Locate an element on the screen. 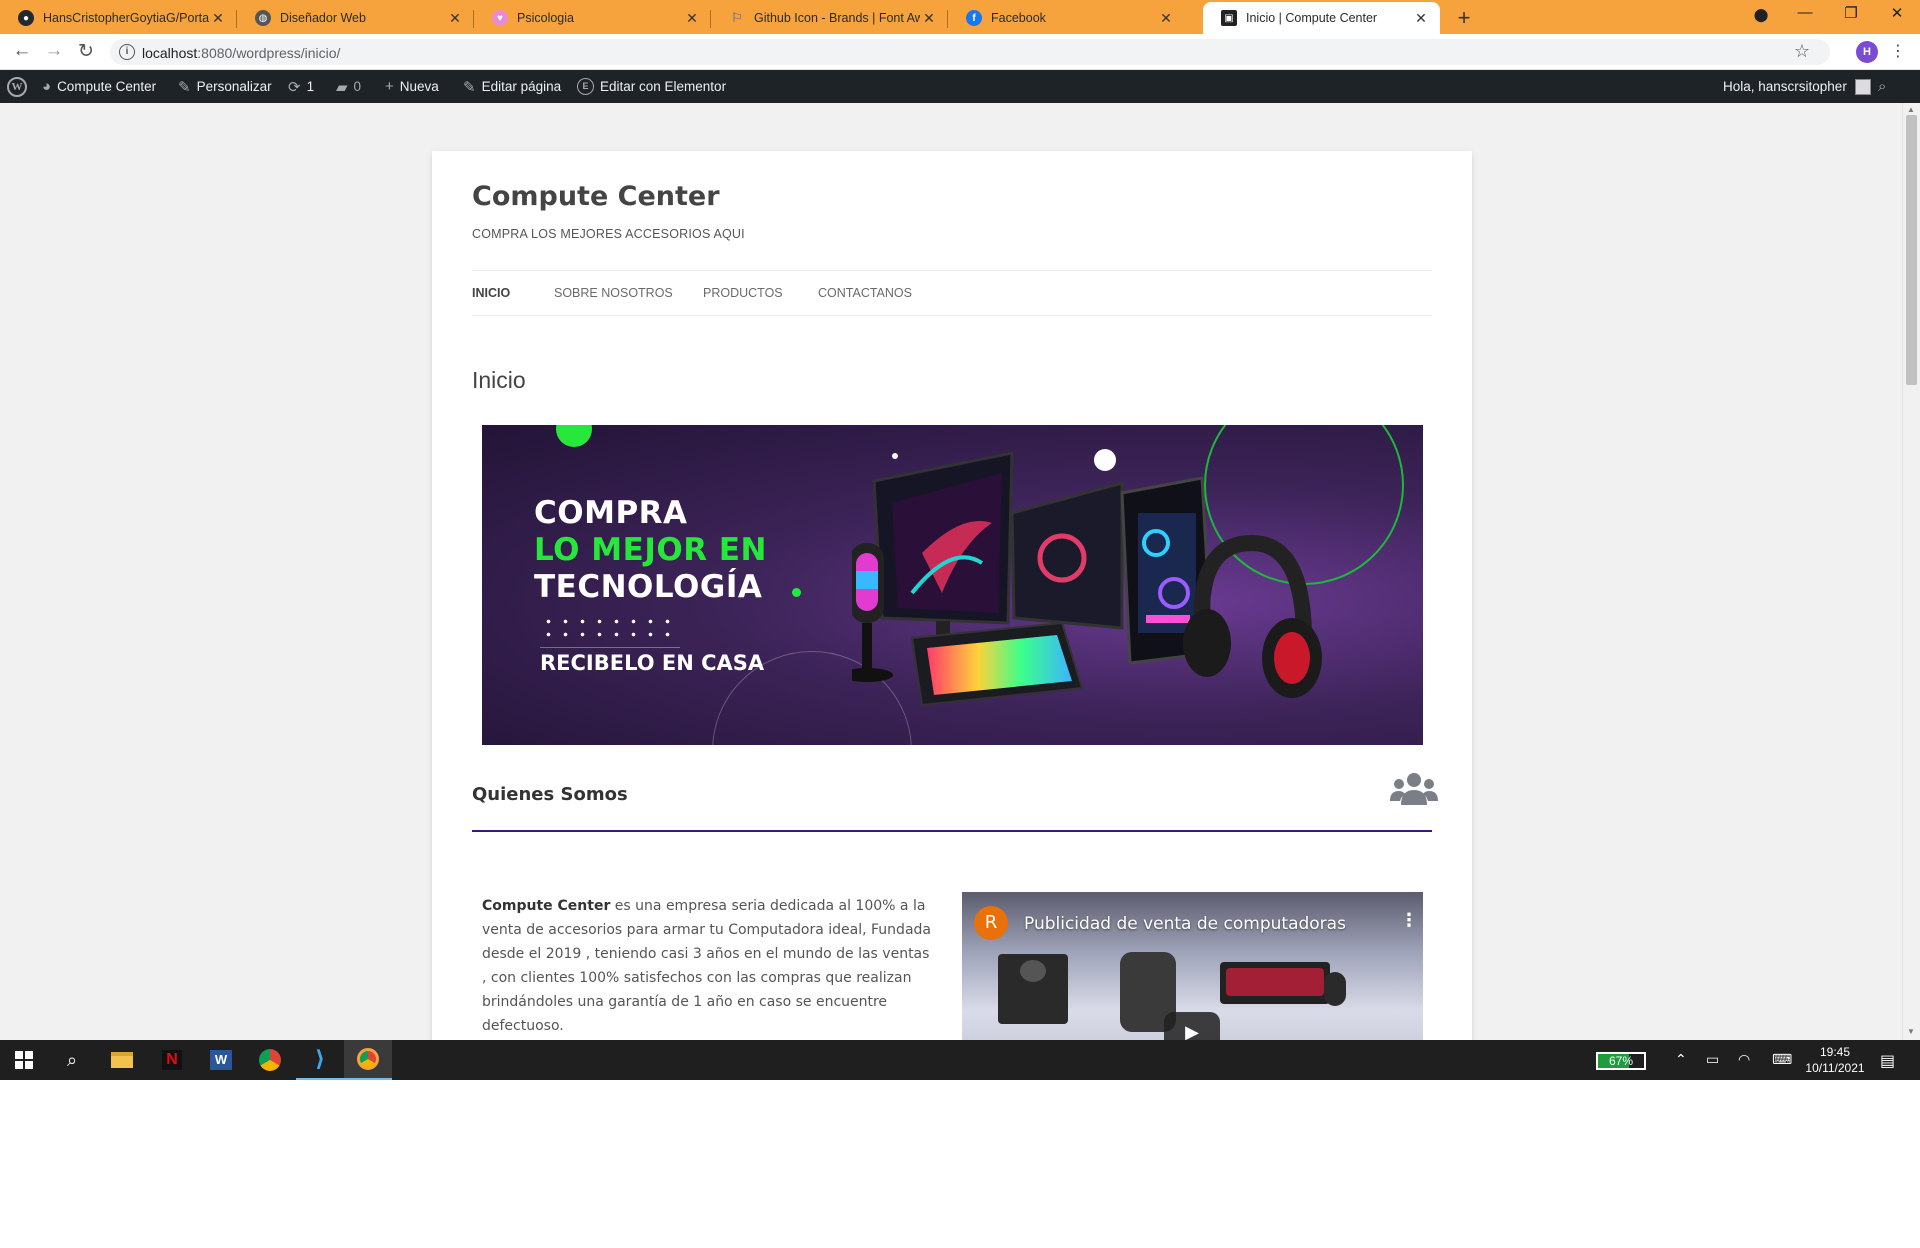 This screenshot has width=1920, height=1248. word-icon: W is located at coordinates (221, 1060).